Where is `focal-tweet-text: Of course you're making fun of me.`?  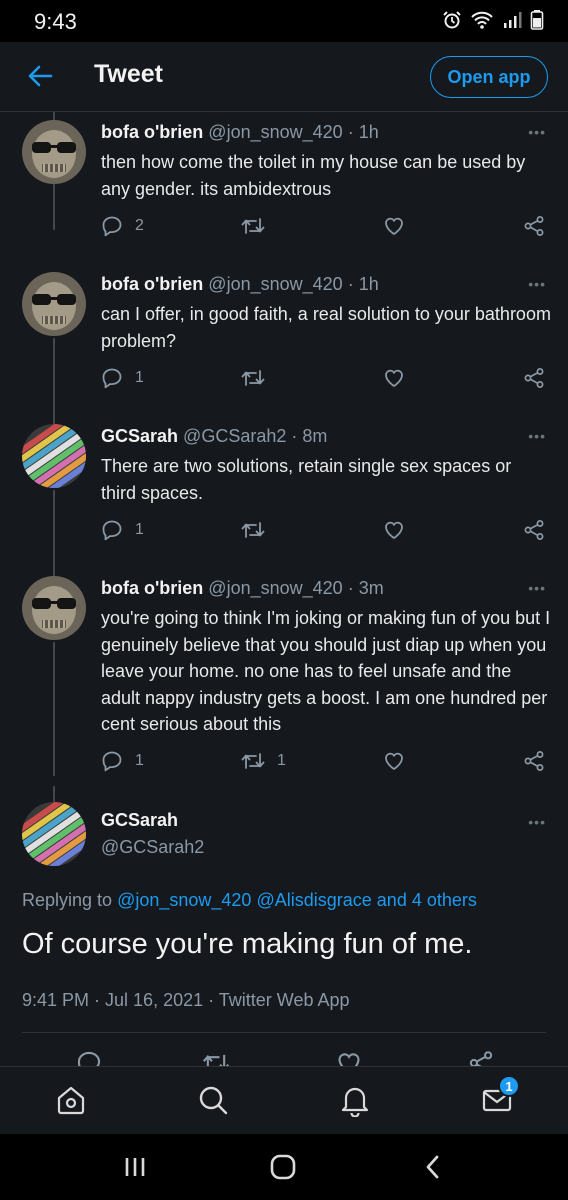
focal-tweet-text: Of course you're making fun of me. is located at coordinates (247, 944).